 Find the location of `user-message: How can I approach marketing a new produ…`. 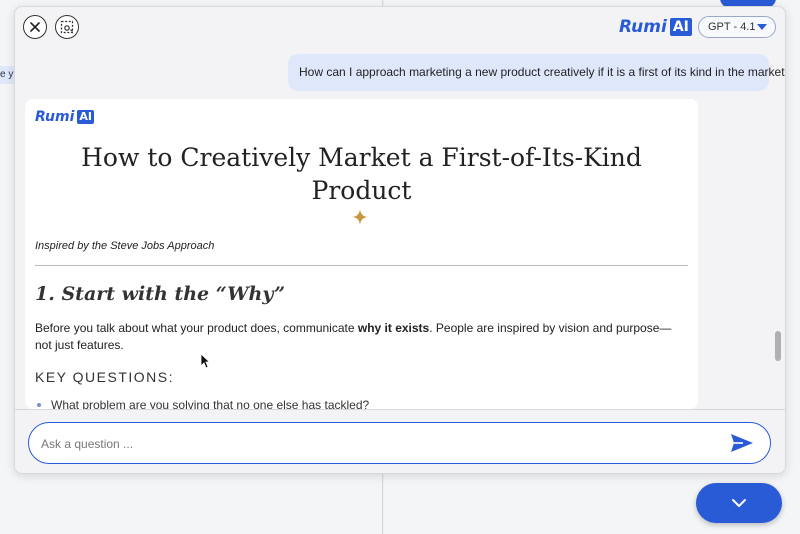

user-message: How can I approach marketing a new produ… is located at coordinates (536, 72).